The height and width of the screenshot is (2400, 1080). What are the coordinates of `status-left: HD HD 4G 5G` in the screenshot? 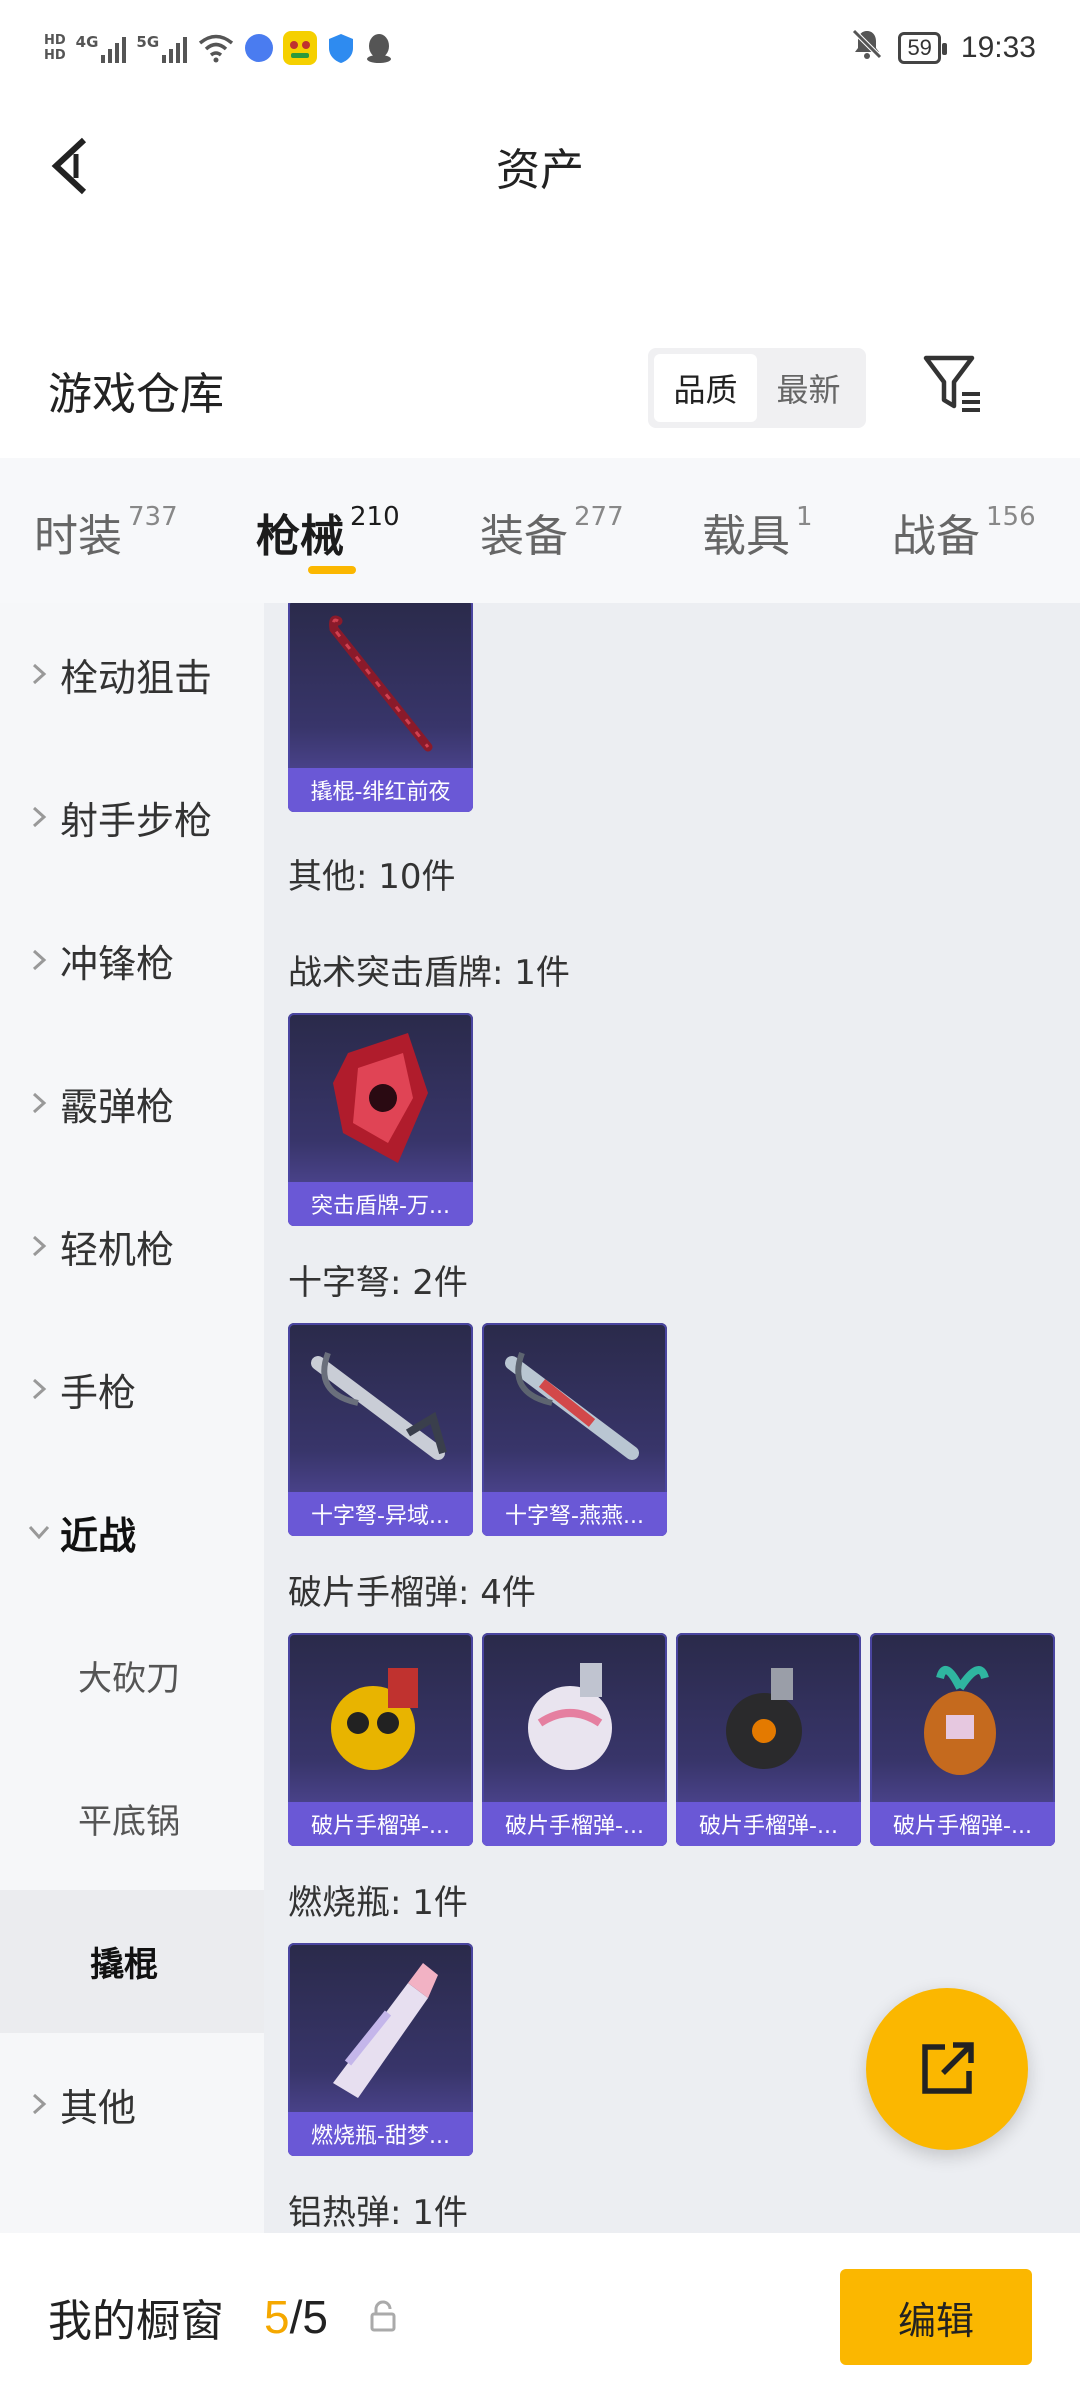 It's located at (218, 48).